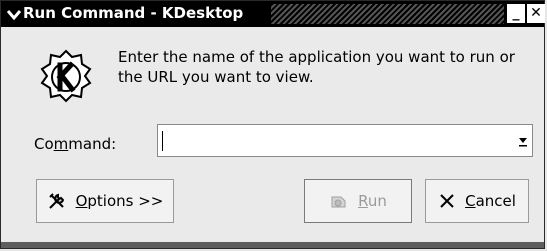  I want to click on close-icon: ✕, so click(536, 13).